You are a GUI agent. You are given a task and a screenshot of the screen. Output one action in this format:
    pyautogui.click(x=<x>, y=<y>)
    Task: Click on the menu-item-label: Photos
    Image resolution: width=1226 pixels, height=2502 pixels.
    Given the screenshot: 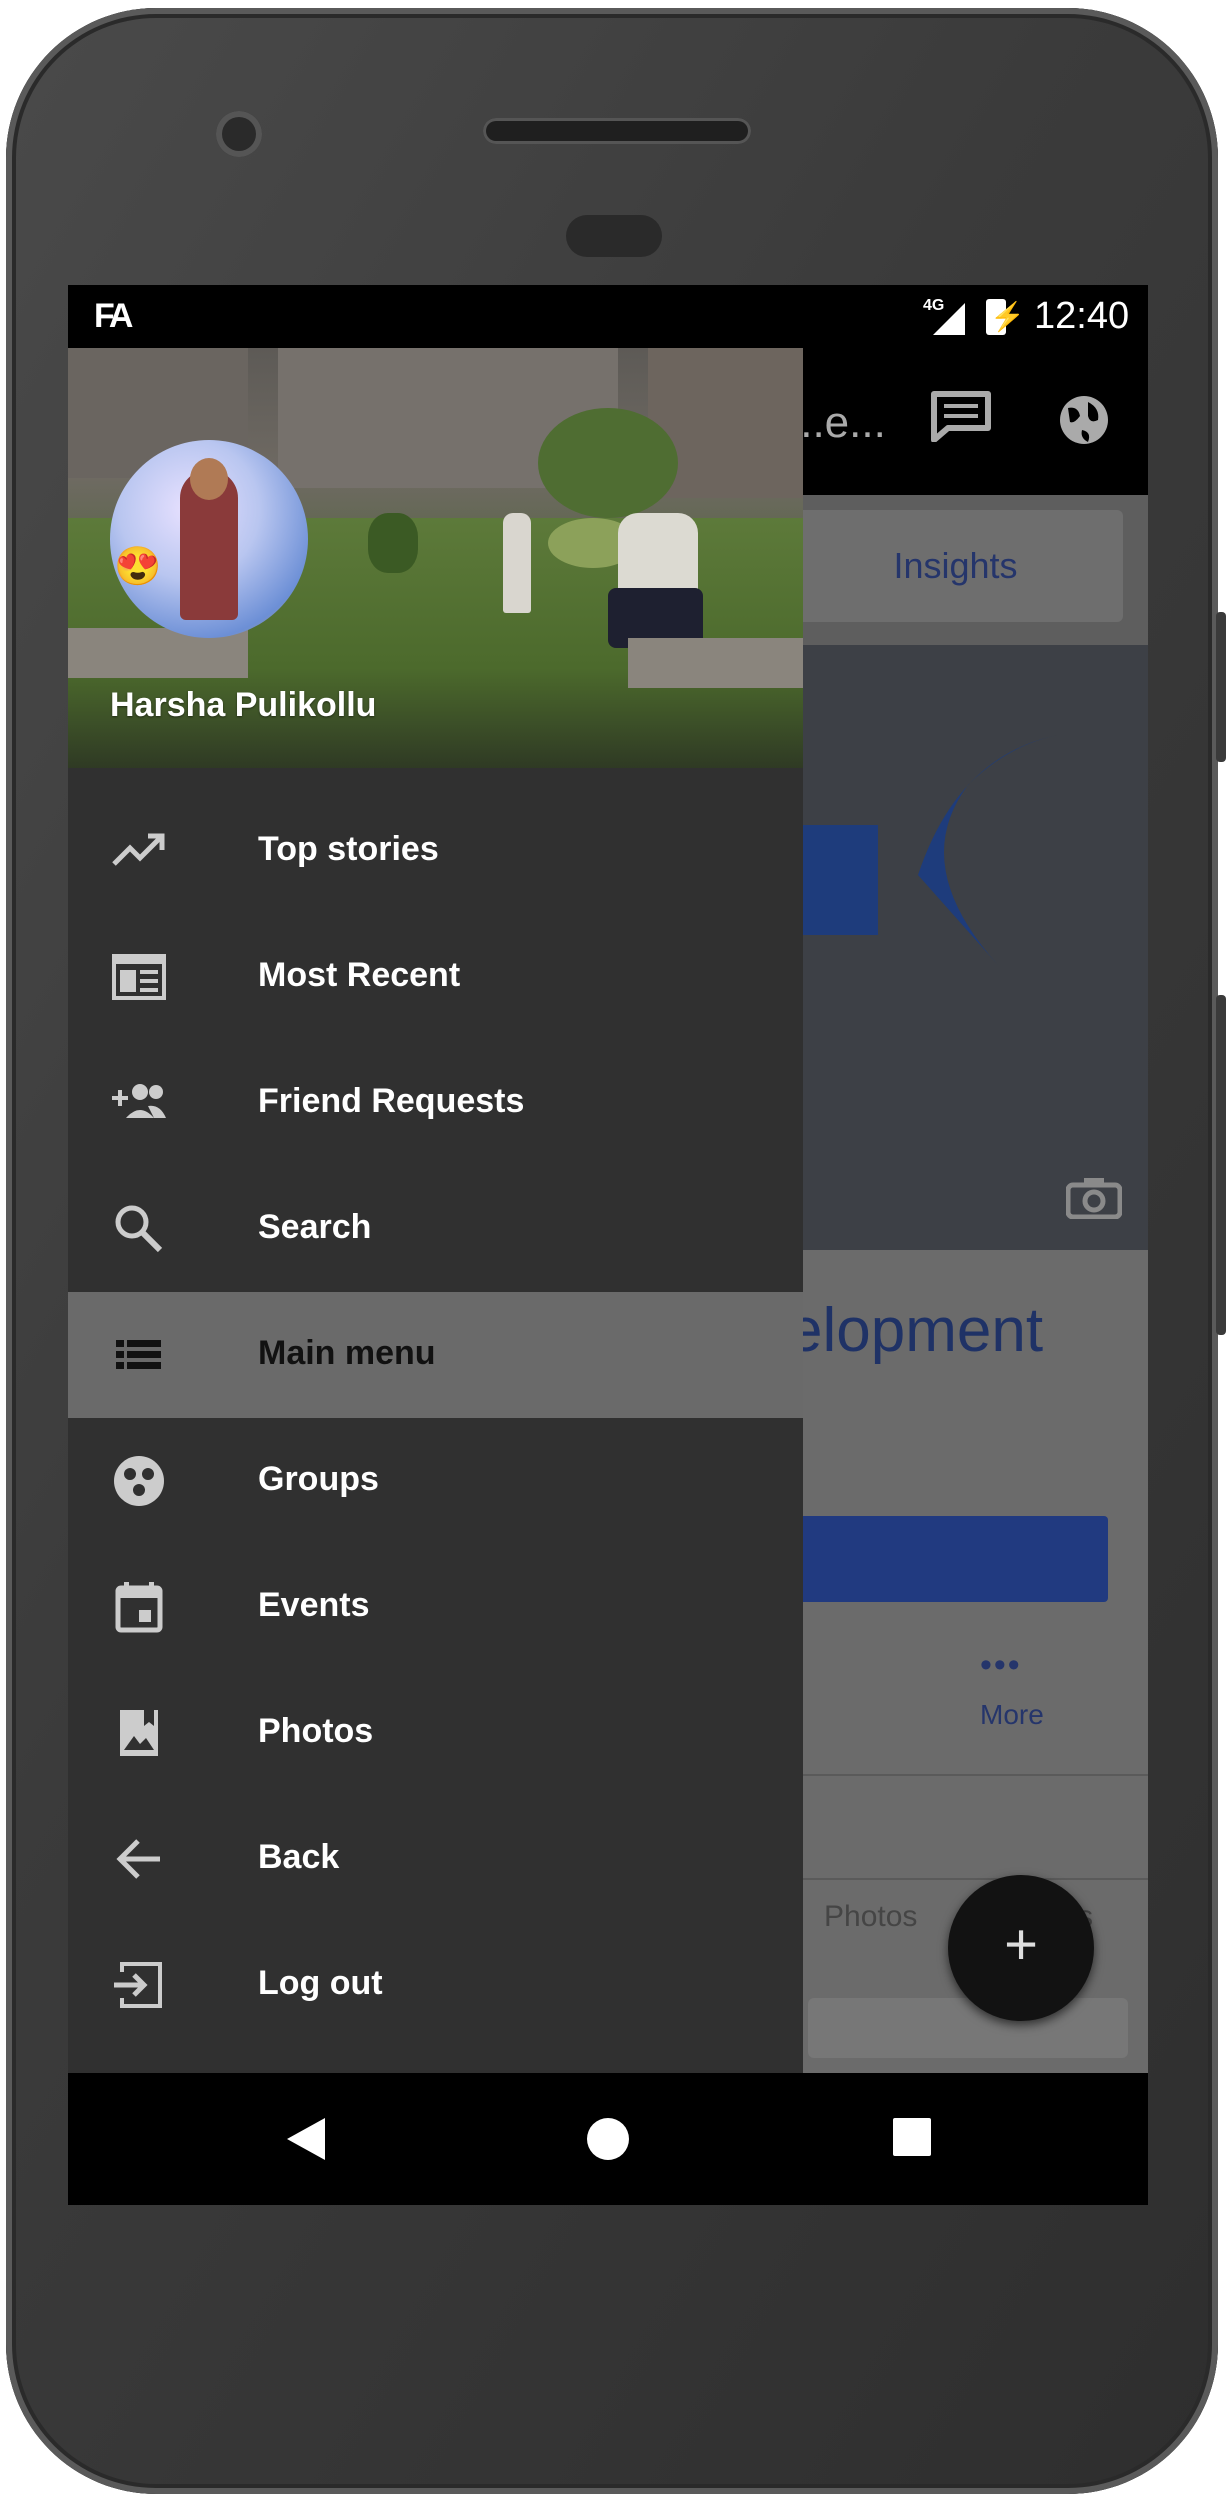 What is the action you would take?
    pyautogui.click(x=316, y=1731)
    